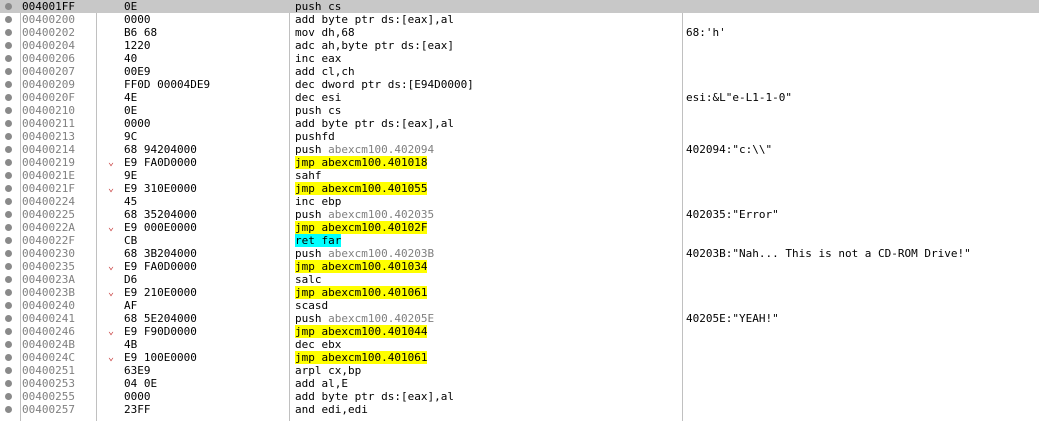 Image resolution: width=1039 pixels, height=421 pixels. I want to click on mnemonic: add byte ptr ds:[eax],al, so click(374, 396).